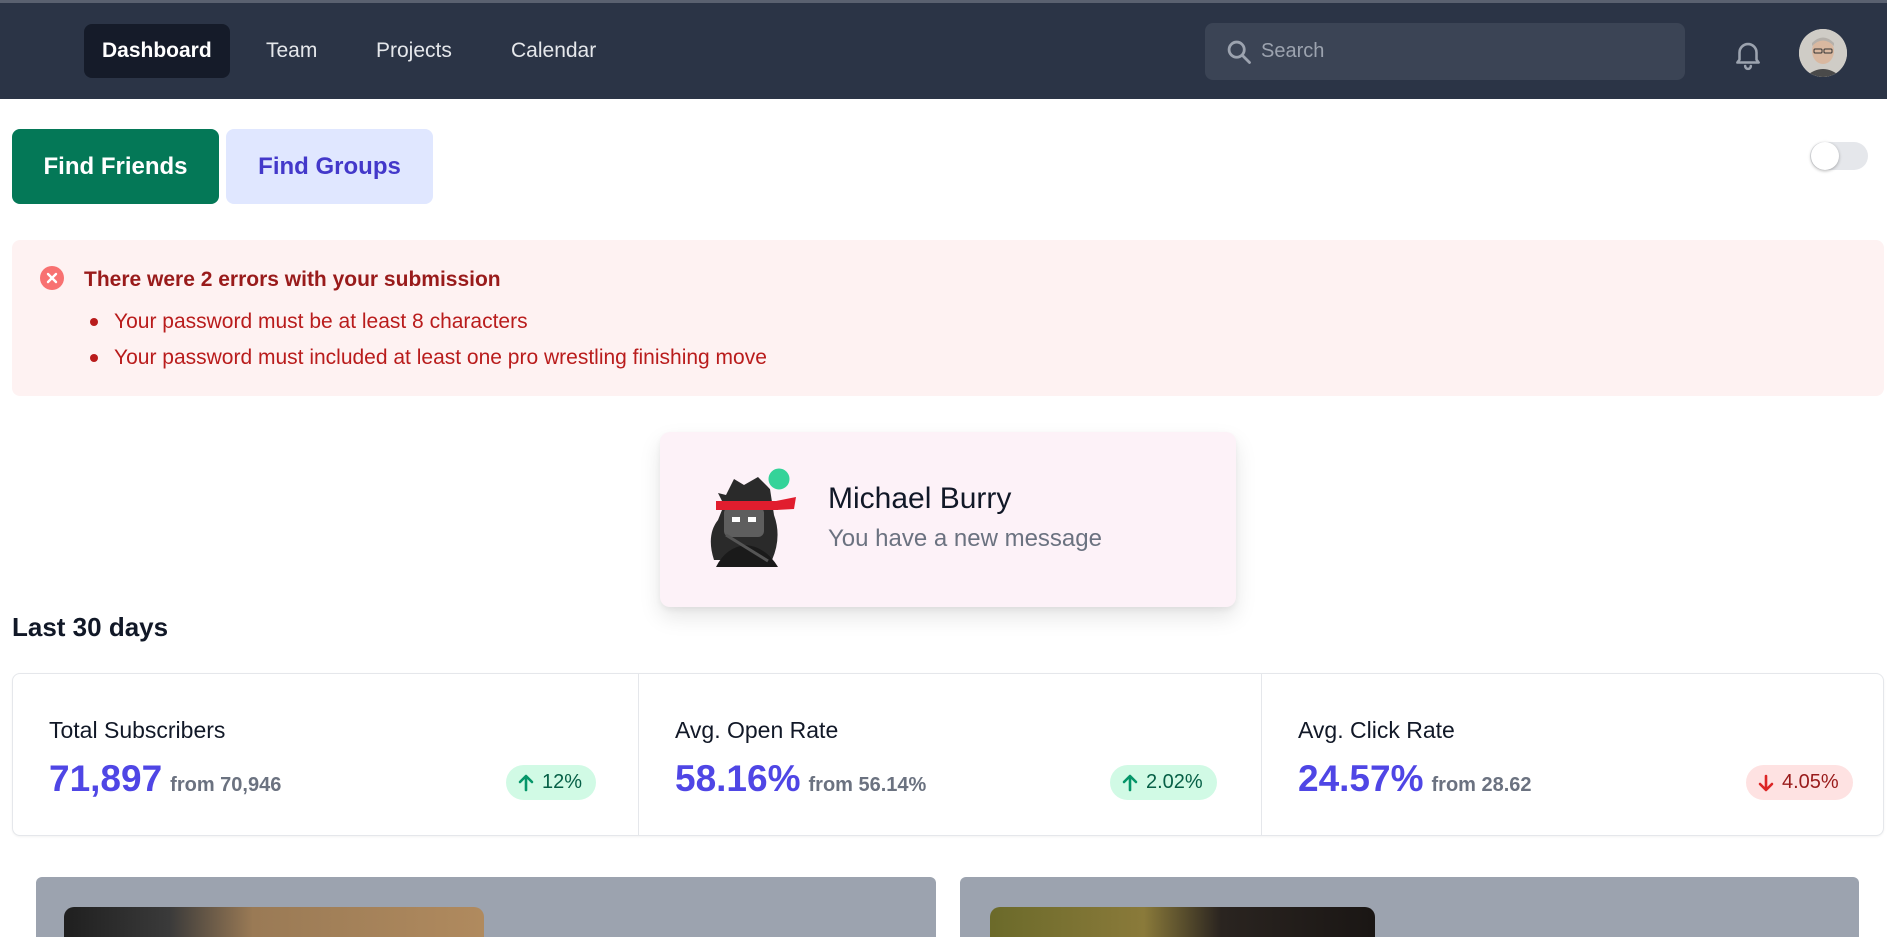 Image resolution: width=1887 pixels, height=937 pixels. I want to click on search-icon, so click(1239, 52).